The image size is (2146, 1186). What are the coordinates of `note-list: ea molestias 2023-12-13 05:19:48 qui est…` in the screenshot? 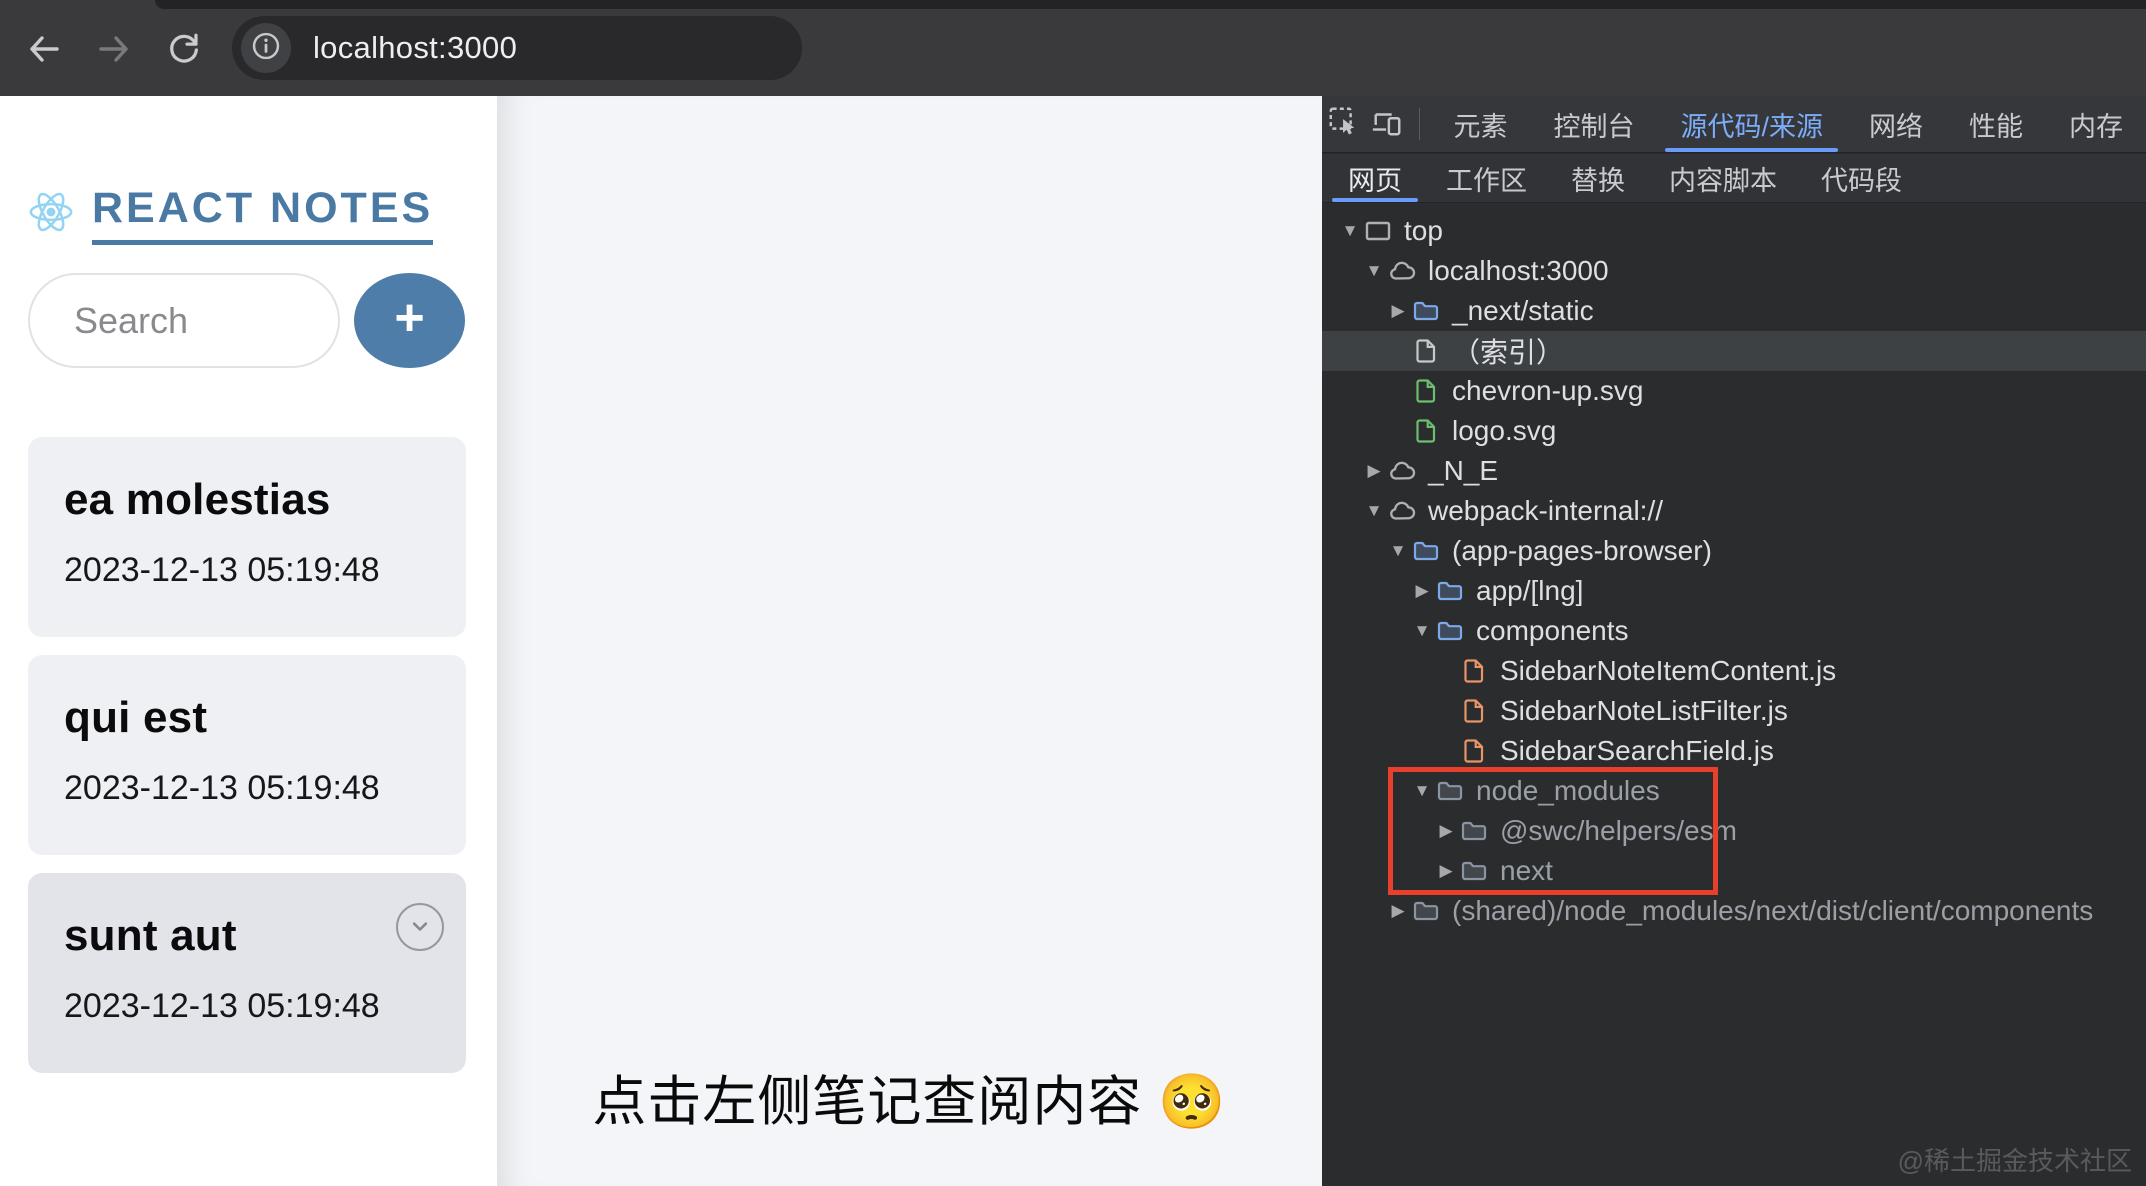 It's located at (247, 764).